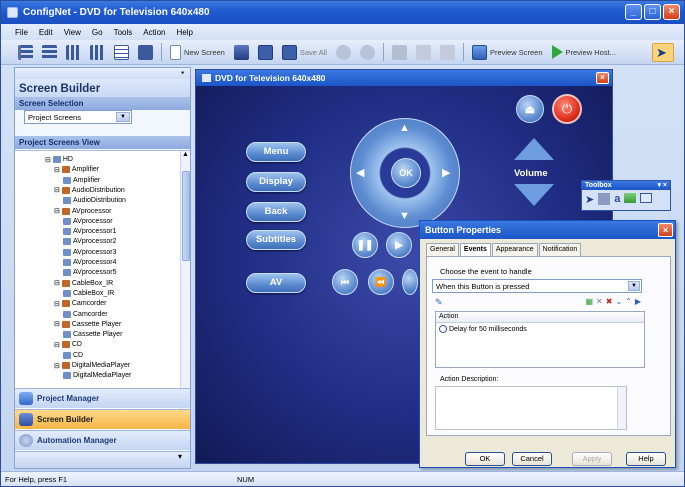 The image size is (685, 487). Describe the element at coordinates (609, 301) in the screenshot. I see `delete-action-icon: ✖` at that location.